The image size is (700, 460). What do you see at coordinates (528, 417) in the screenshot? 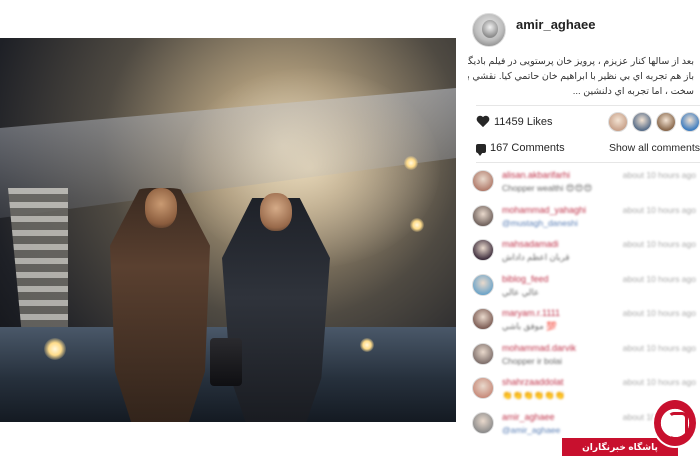
I see `commenter-username: amir_aghaee` at bounding box center [528, 417].